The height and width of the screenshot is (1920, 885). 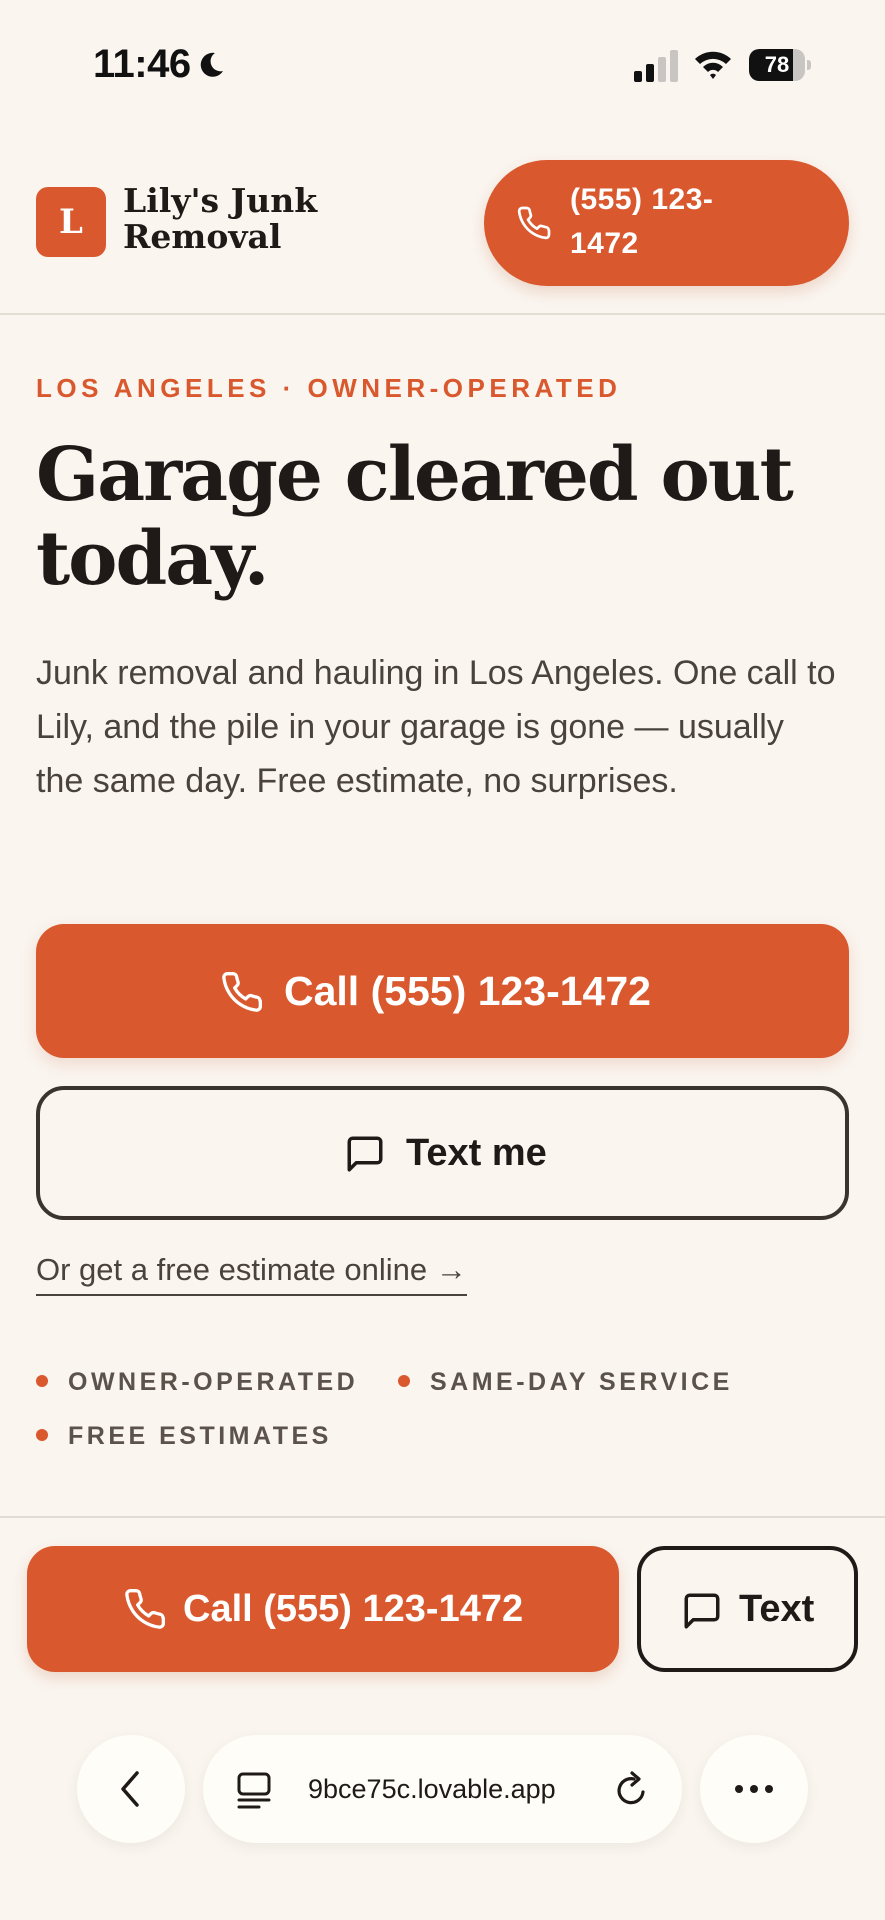 What do you see at coordinates (777, 1609) in the screenshot?
I see `sticky-text-label: Text` at bounding box center [777, 1609].